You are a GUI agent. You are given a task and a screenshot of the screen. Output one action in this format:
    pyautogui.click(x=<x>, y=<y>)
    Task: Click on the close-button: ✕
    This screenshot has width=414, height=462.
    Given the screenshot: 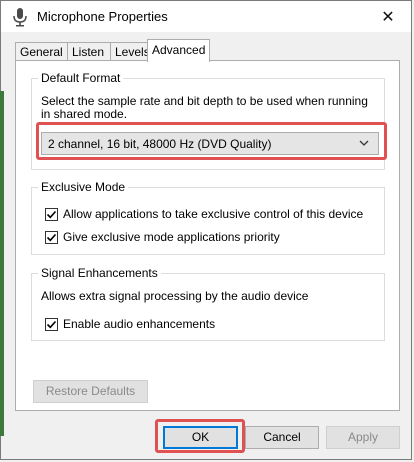 What is the action you would take?
    pyautogui.click(x=388, y=16)
    